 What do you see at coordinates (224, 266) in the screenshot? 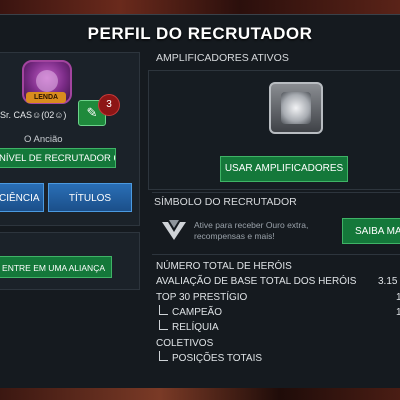
I see `stat-label: NÚMERO TOTAL DE HERÓIS` at bounding box center [224, 266].